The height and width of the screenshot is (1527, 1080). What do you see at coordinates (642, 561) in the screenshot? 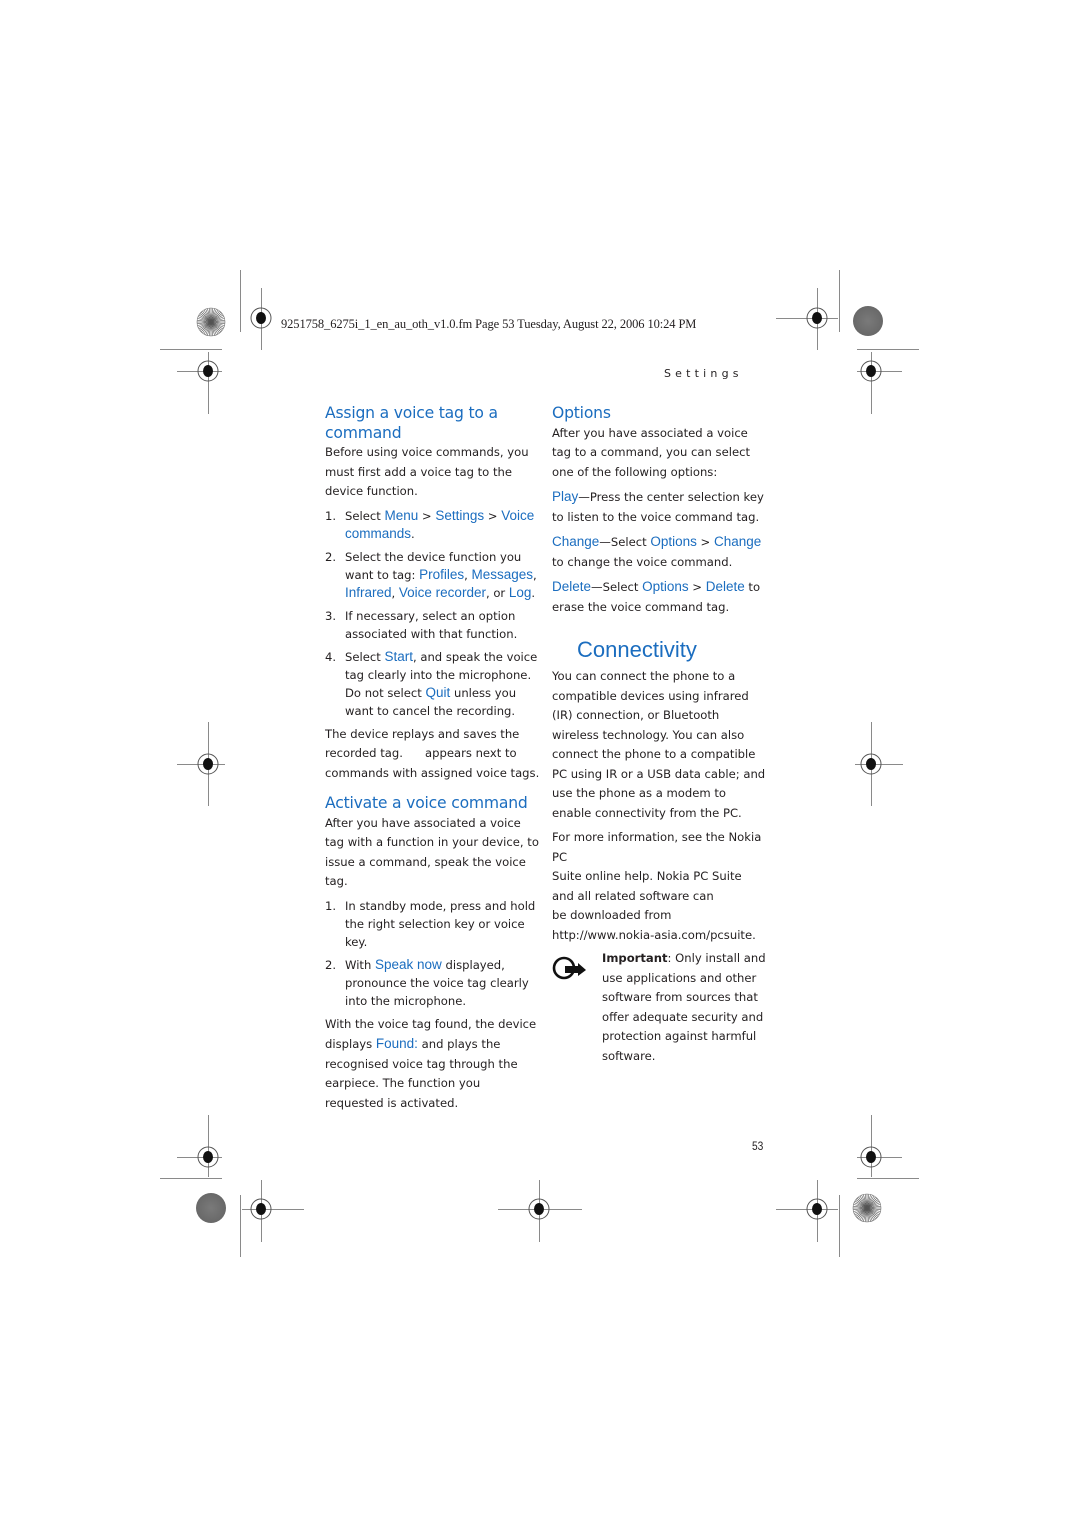
I see `option-text: to change the voice command.` at bounding box center [642, 561].